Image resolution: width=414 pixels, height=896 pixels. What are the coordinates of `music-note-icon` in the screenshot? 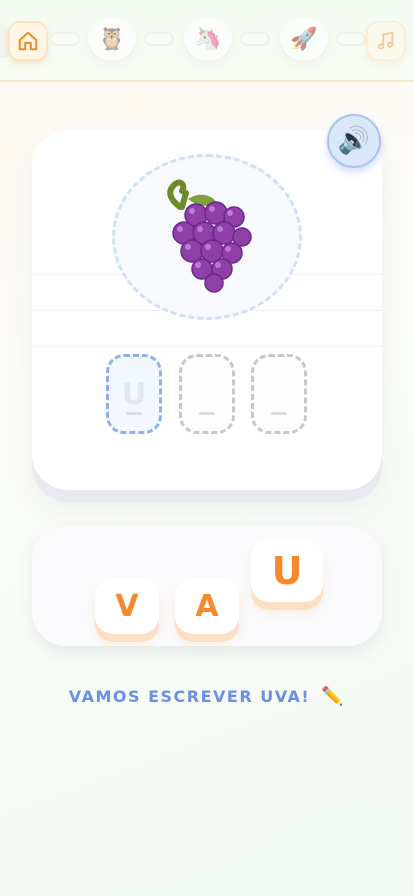 It's located at (385, 40).